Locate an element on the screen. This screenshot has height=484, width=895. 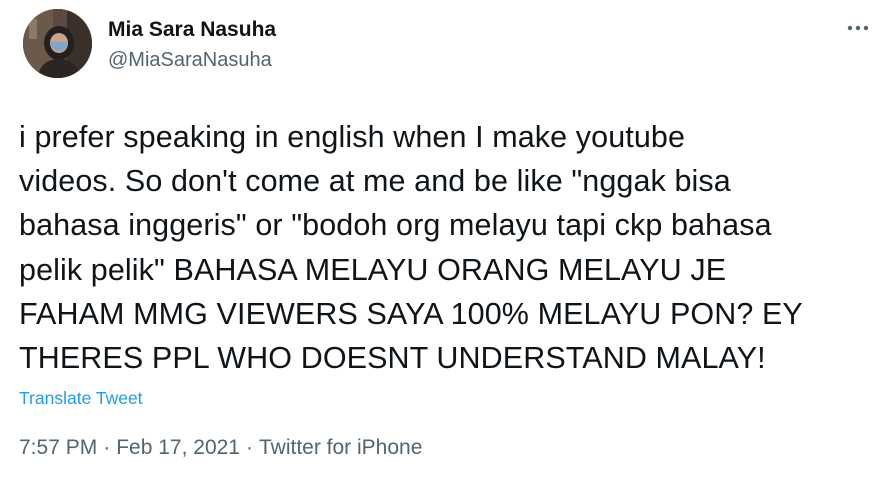
avatar is located at coordinates (57, 43).